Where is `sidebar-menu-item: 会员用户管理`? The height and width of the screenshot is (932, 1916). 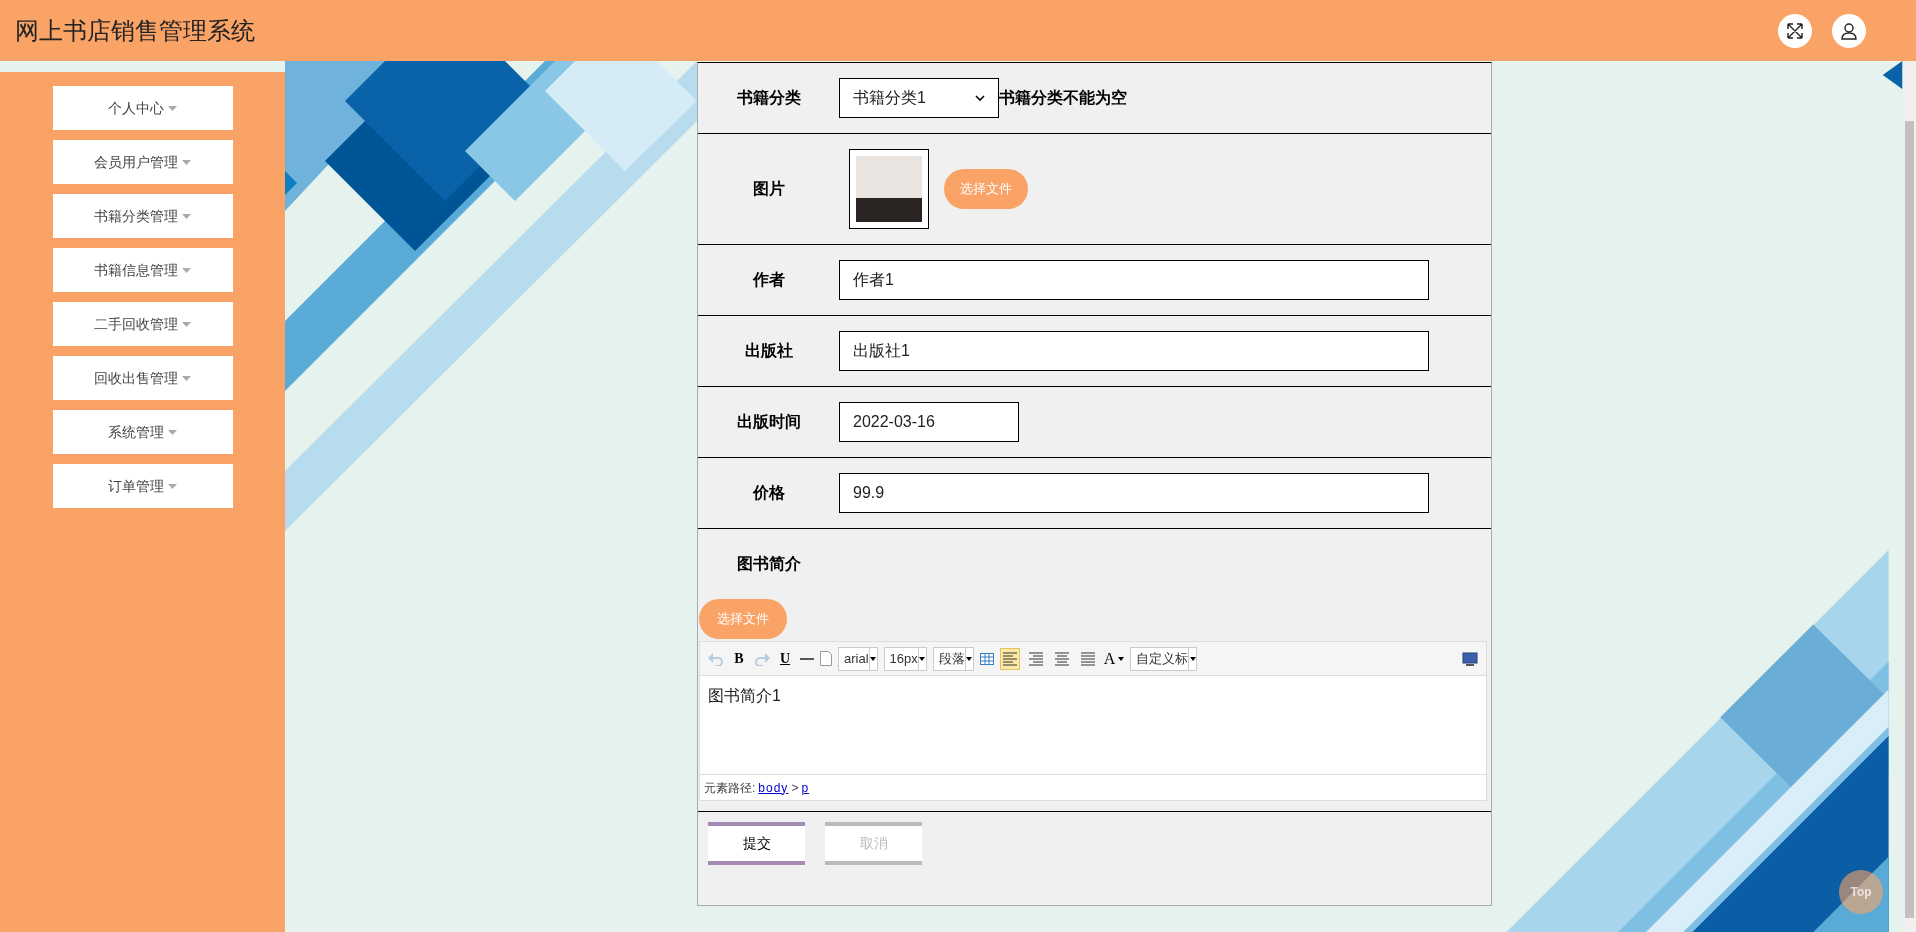 sidebar-menu-item: 会员用户管理 is located at coordinates (142, 162).